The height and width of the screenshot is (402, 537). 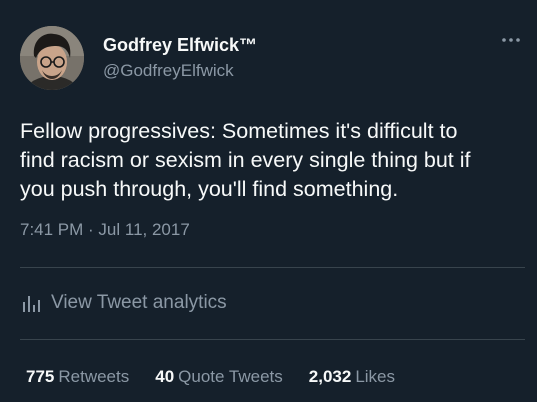 What do you see at coordinates (165, 376) in the screenshot?
I see `quote-tweets-count: 40` at bounding box center [165, 376].